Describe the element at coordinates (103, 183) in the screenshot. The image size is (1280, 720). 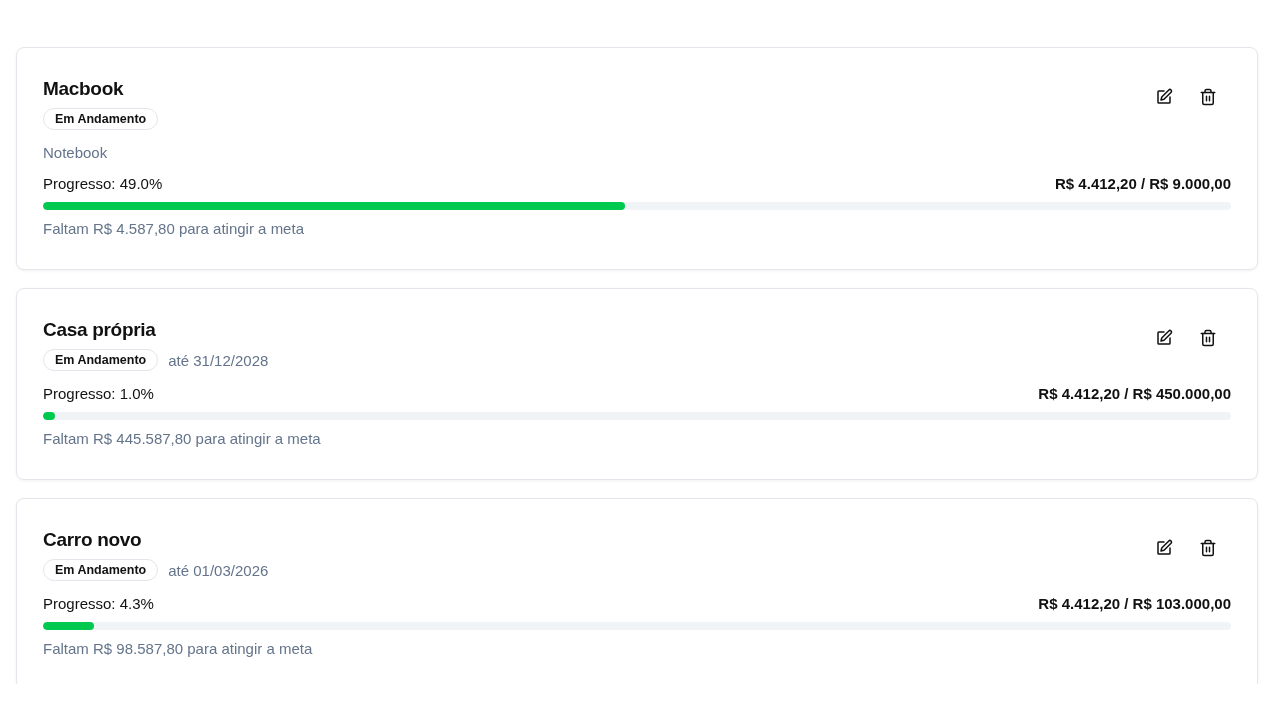
I see `progress-label: Progresso: 49.0%` at that location.